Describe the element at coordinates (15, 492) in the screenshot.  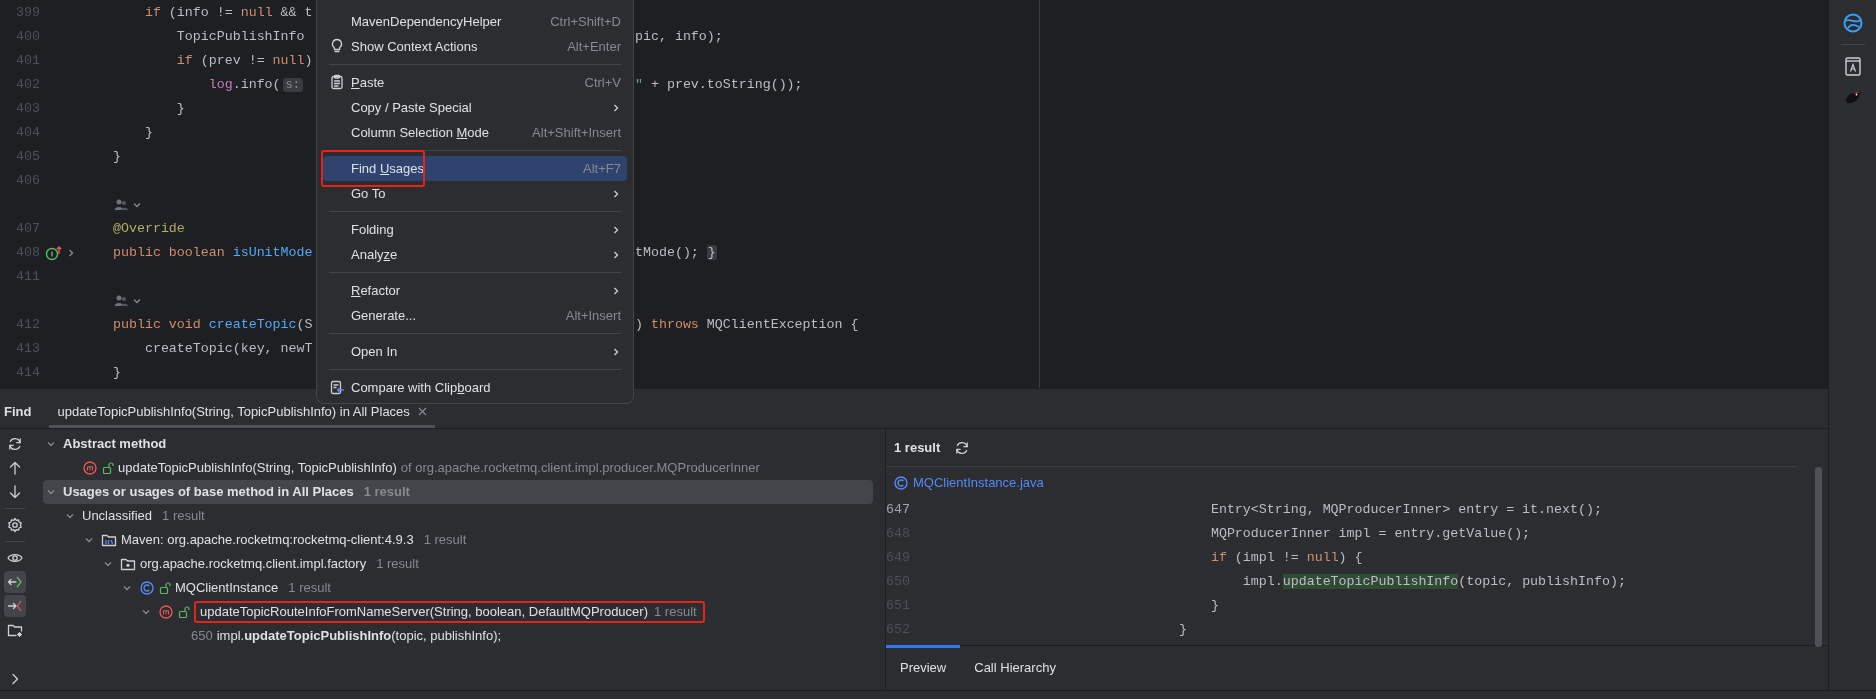
I see `arrow-down-icon` at that location.